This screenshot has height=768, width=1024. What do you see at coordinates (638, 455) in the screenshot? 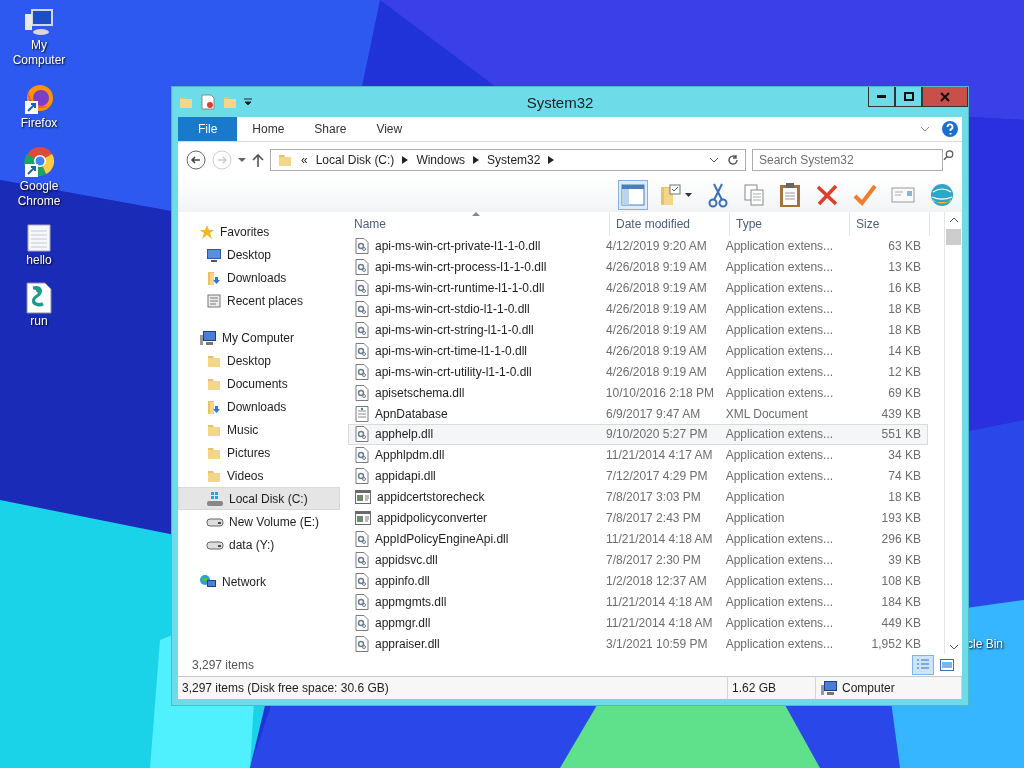
I see `file-row: Apphlpdm.dll 11/21/2014 4:17 AM Application extens... 34 KB` at bounding box center [638, 455].